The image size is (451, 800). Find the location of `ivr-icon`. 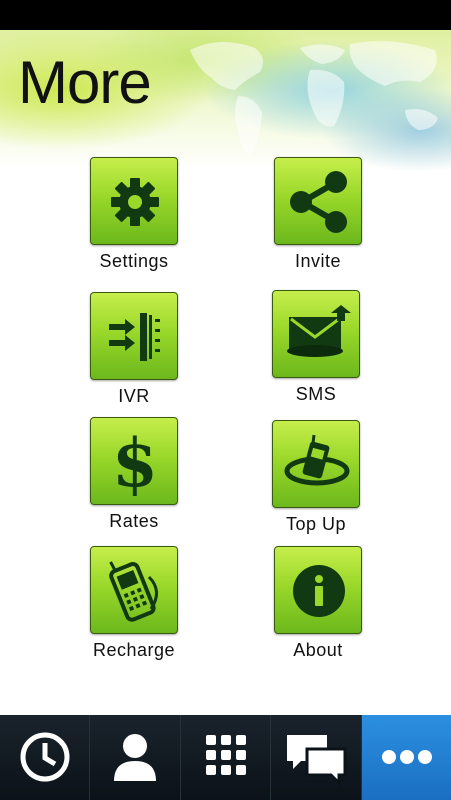

ivr-icon is located at coordinates (134, 337).